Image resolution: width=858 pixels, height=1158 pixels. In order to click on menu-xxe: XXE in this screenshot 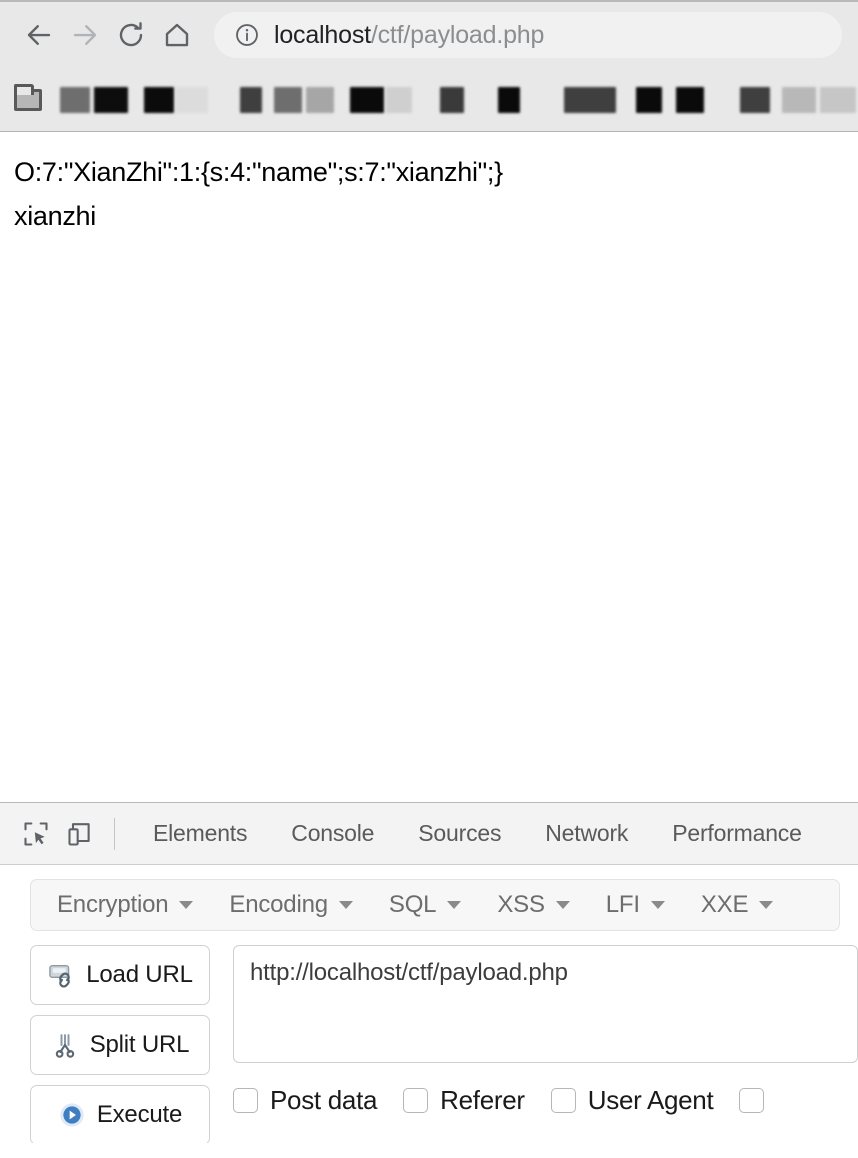, I will do `click(737, 905)`.